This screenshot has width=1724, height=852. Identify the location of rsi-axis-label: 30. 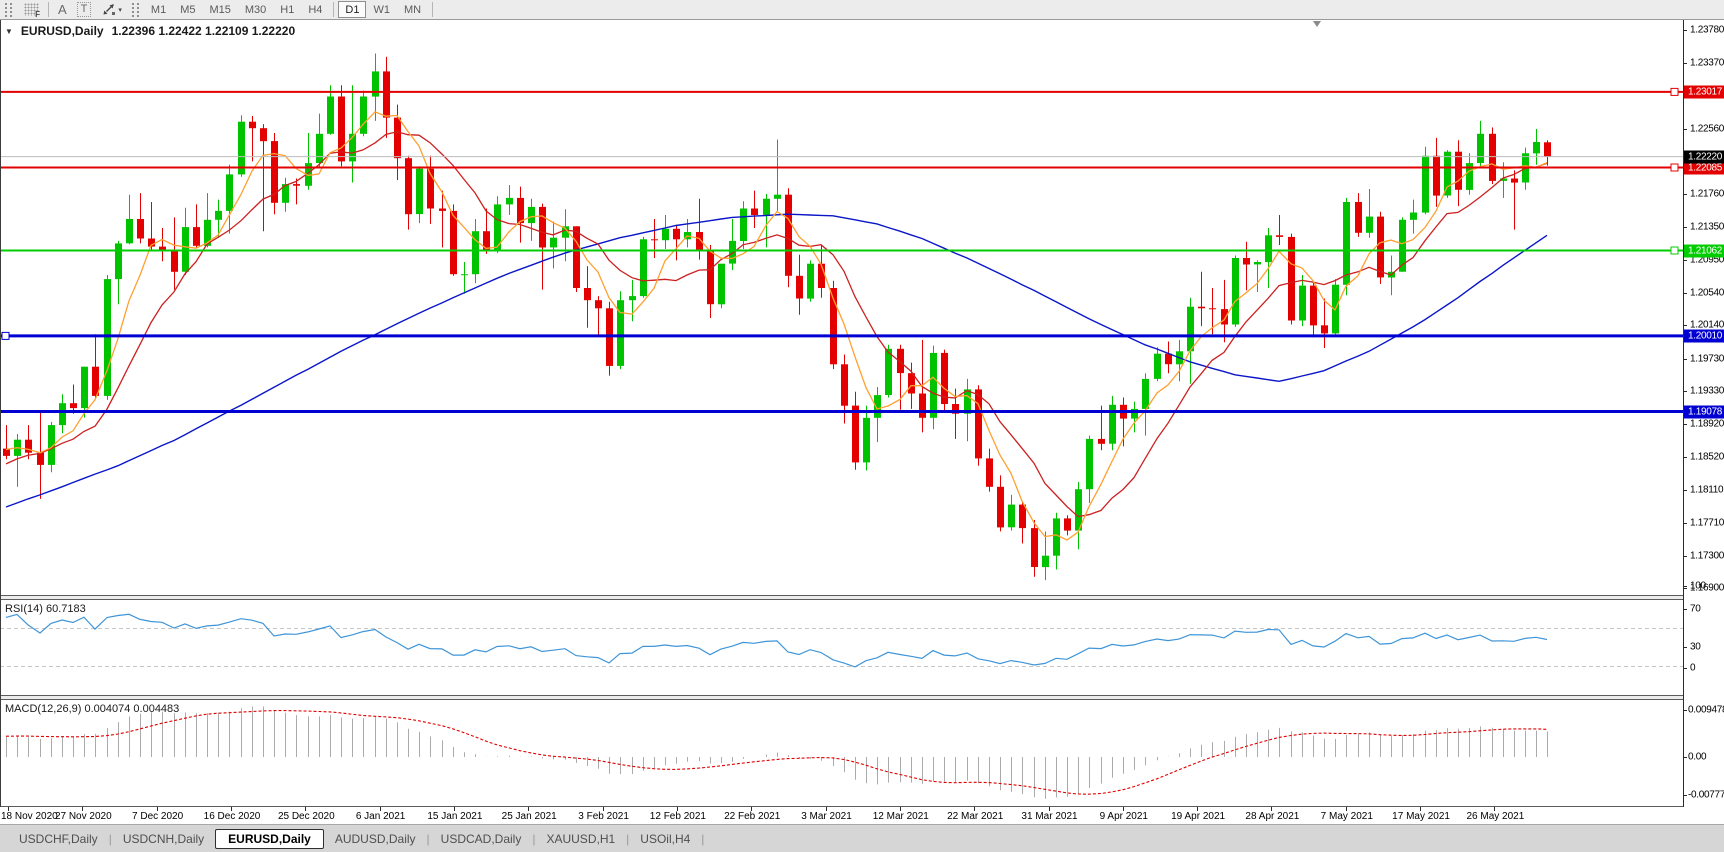
(1695, 646).